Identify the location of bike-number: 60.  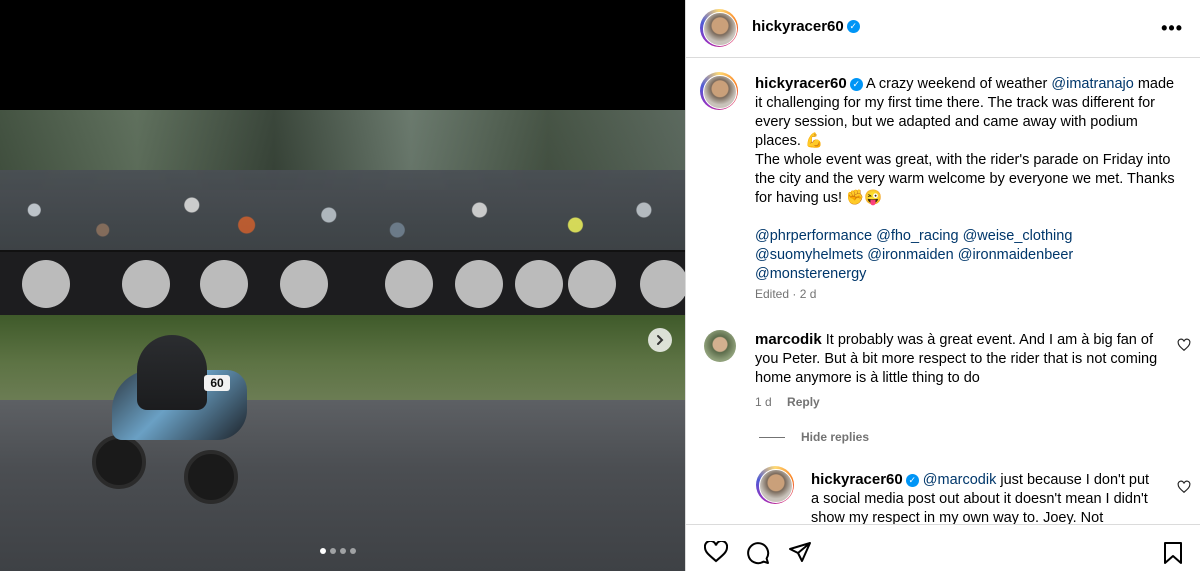
(217, 383).